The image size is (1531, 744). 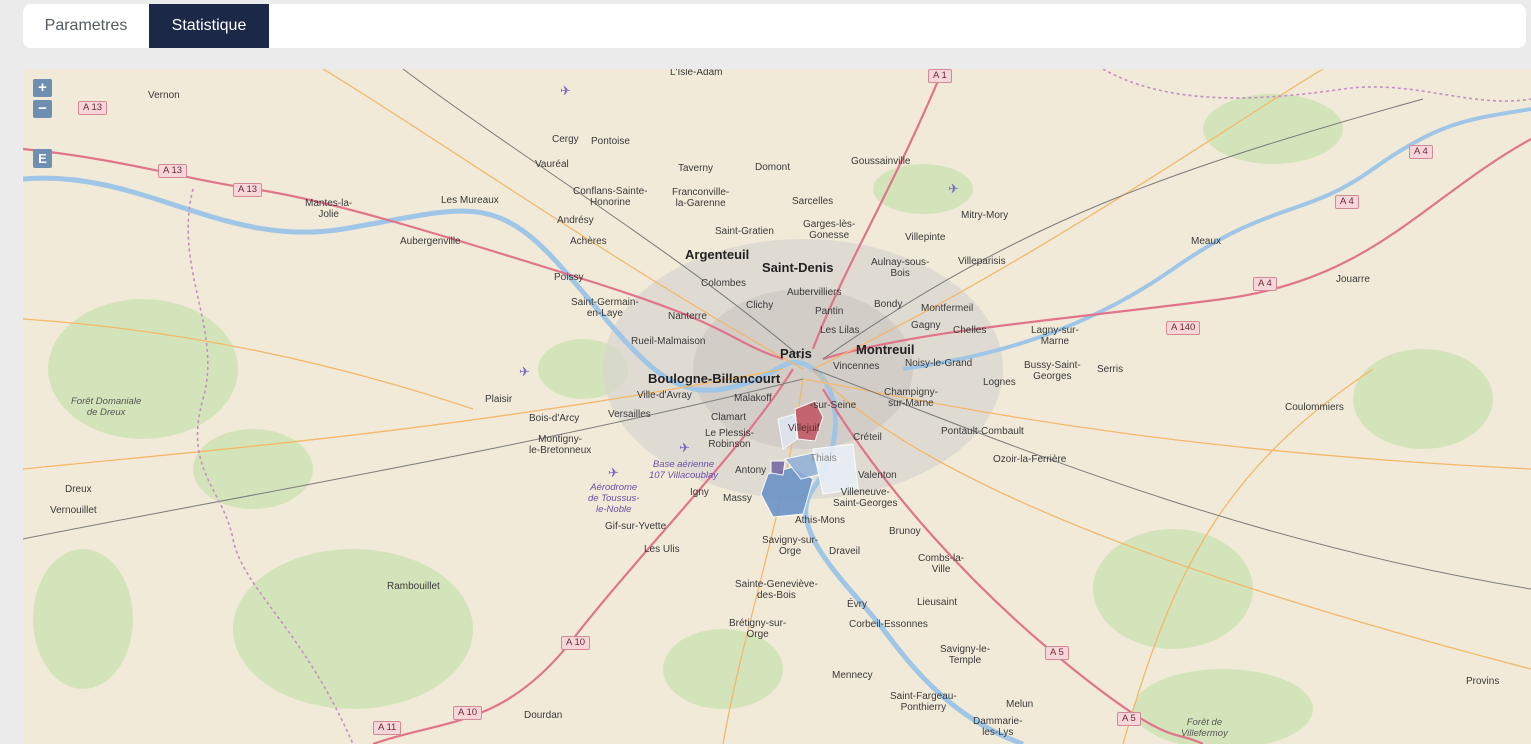 I want to click on place-label: Franconville- la-Garenne, so click(x=701, y=198).